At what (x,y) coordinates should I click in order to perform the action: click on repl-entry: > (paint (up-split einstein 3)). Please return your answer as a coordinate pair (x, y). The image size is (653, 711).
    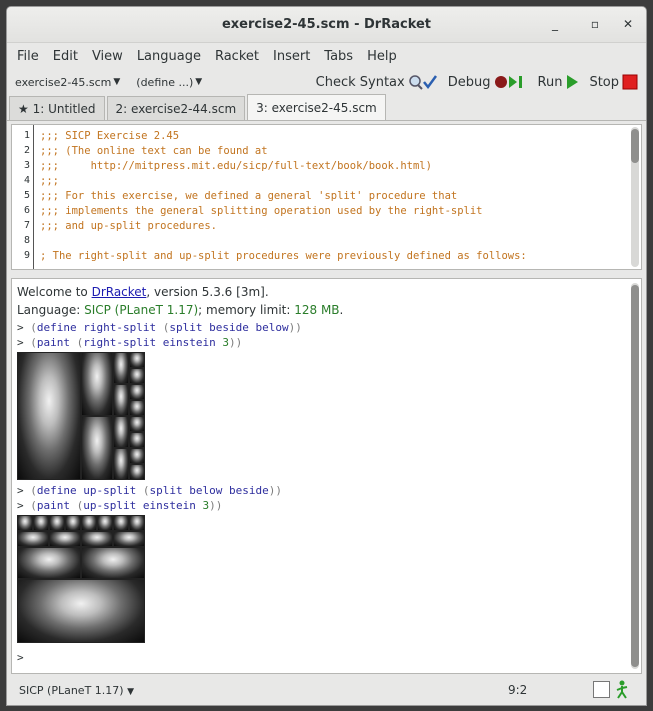
    Looking at the image, I should click on (119, 505).